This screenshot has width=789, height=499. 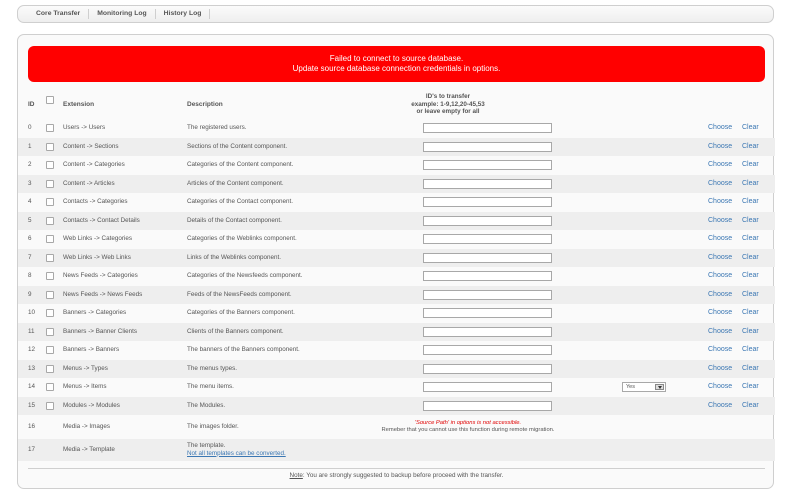 What do you see at coordinates (32, 386) in the screenshot?
I see `row-id: 14` at bounding box center [32, 386].